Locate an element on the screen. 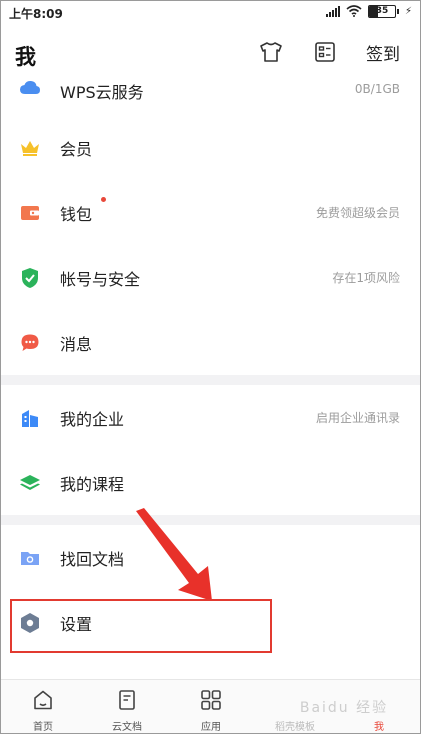 The height and width of the screenshot is (734, 421). id-card-icon is located at coordinates (325, 52).